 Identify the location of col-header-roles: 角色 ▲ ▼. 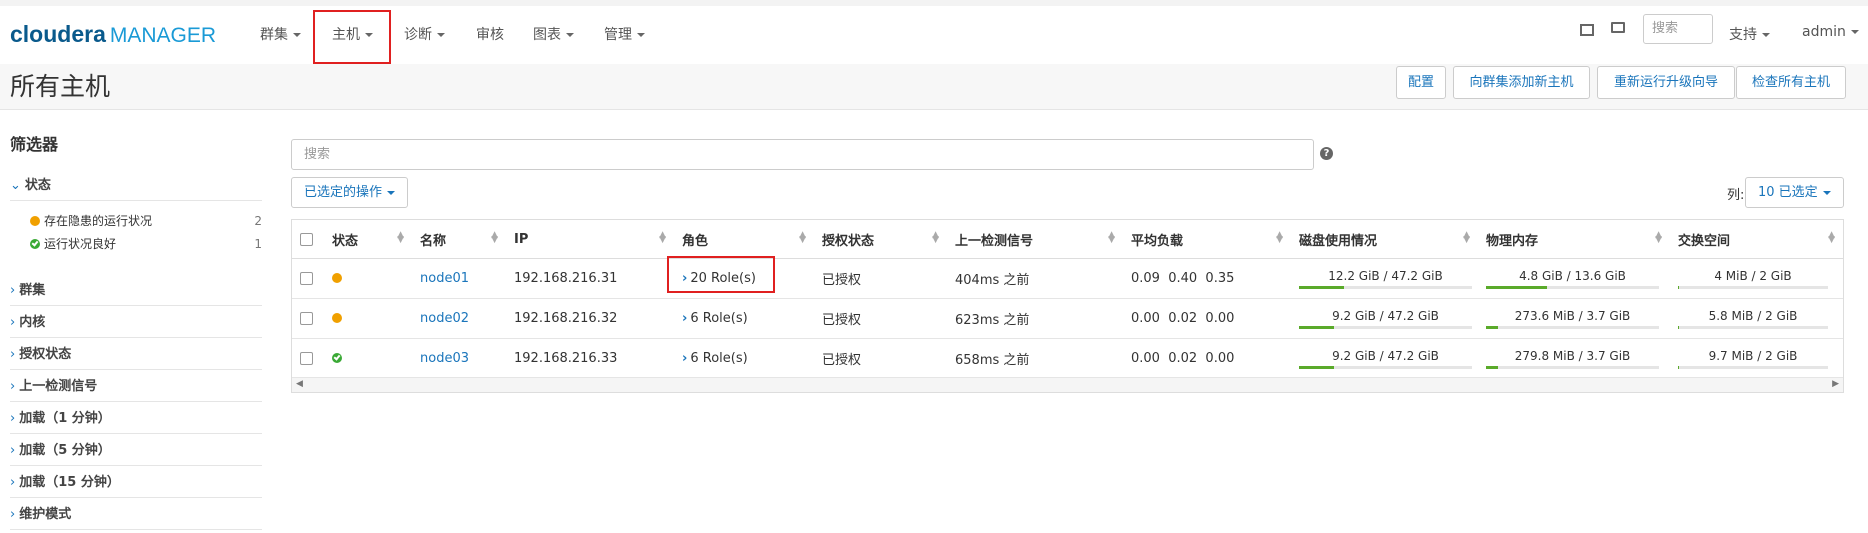
(744, 239).